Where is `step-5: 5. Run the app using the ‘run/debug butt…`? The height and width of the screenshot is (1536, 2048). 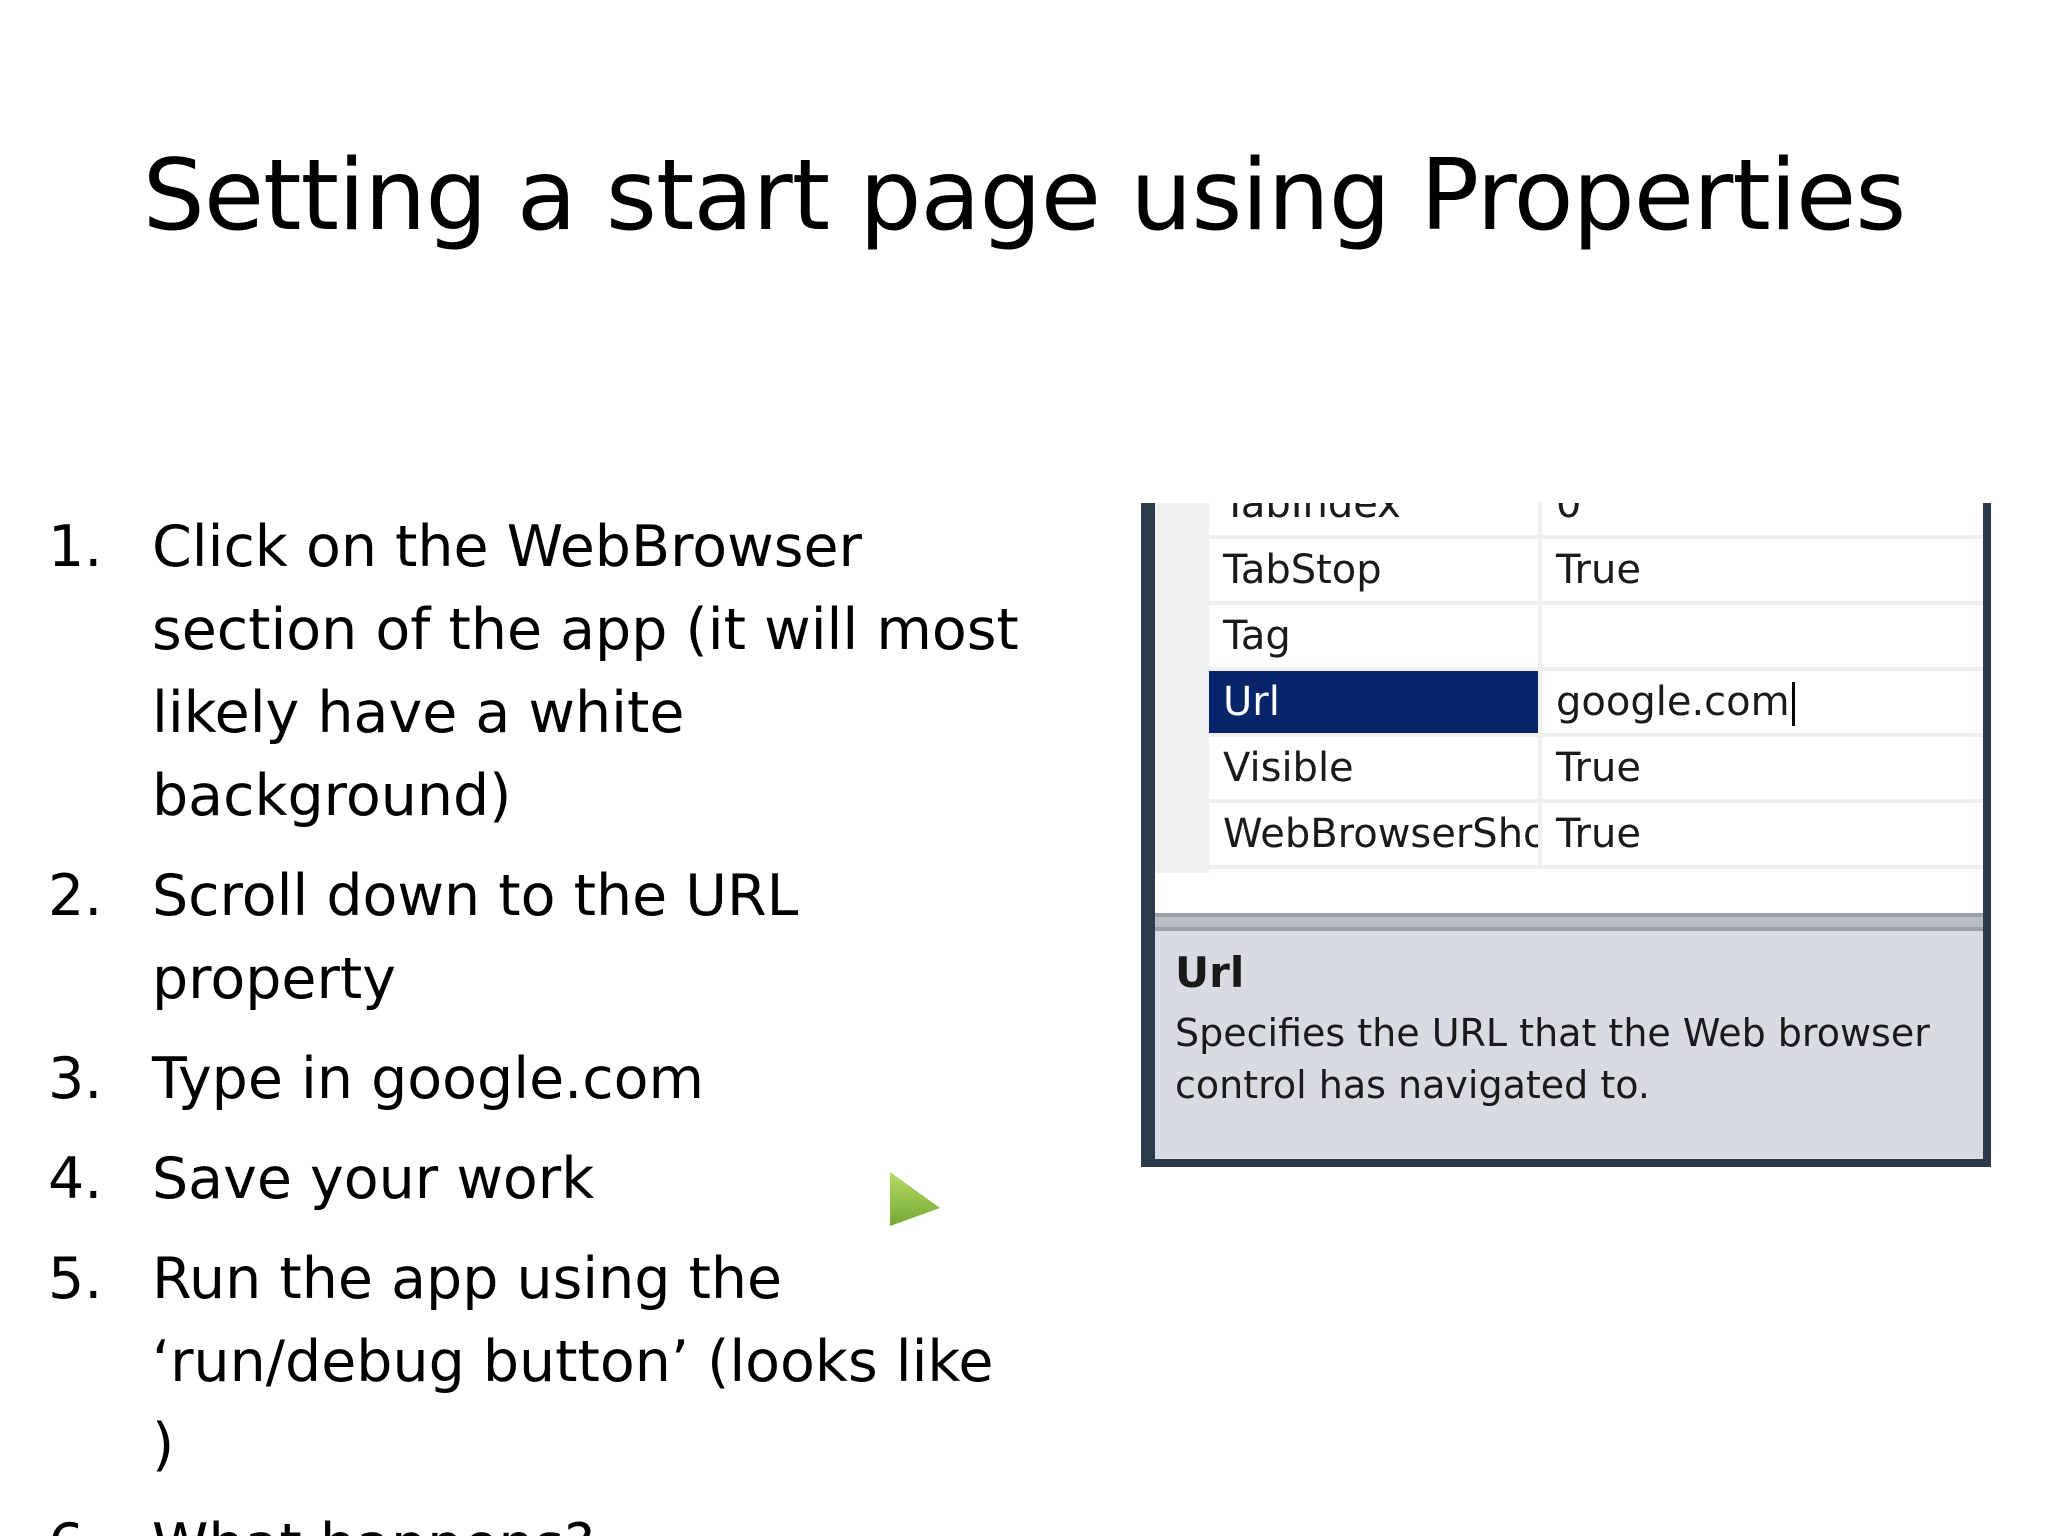 step-5: 5. Run the app using the ‘run/debug butt… is located at coordinates (553, 1362).